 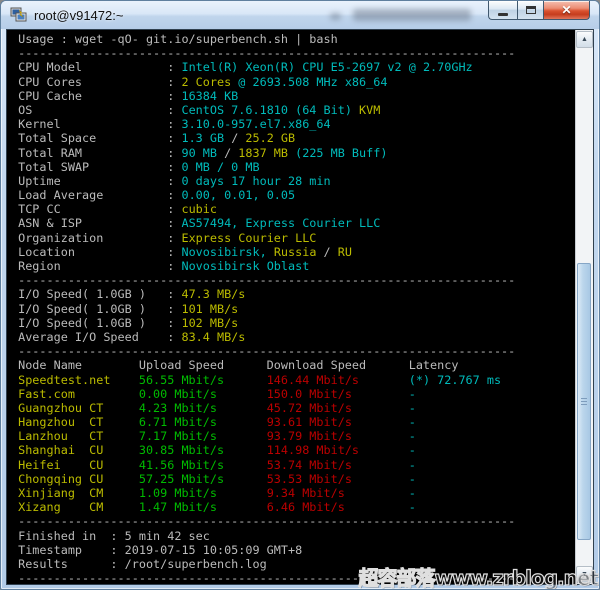 I want to click on terminal-line: OS : CentOS 7.6.1810 (64 Bit) KVM, so click(x=293, y=110).